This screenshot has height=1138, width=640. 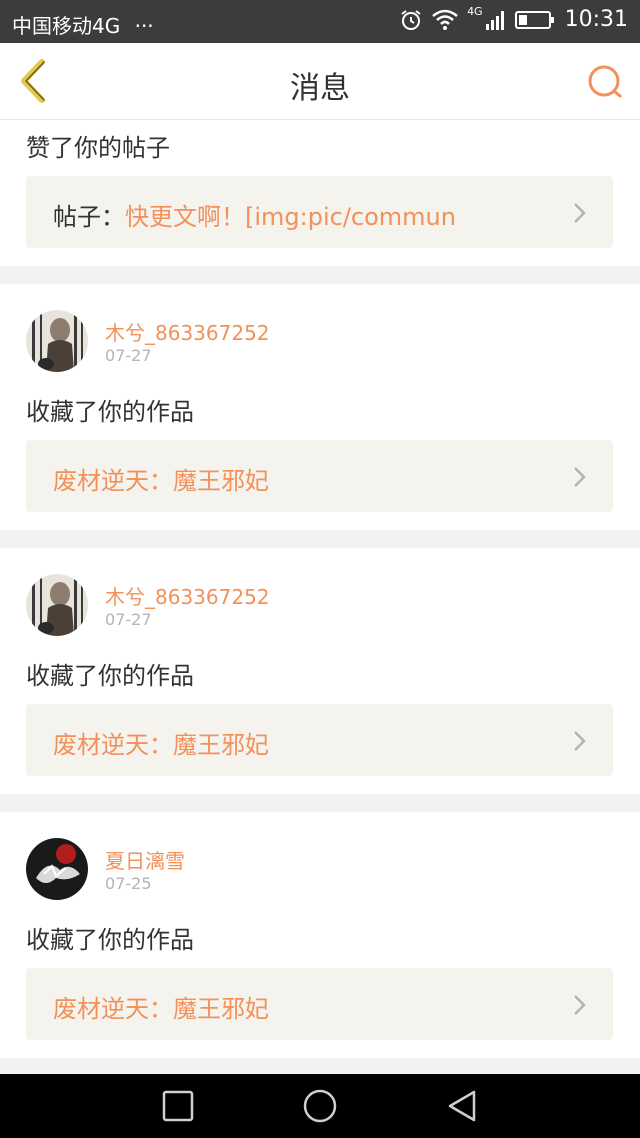 I want to click on page-title: 消息, so click(x=320, y=88).